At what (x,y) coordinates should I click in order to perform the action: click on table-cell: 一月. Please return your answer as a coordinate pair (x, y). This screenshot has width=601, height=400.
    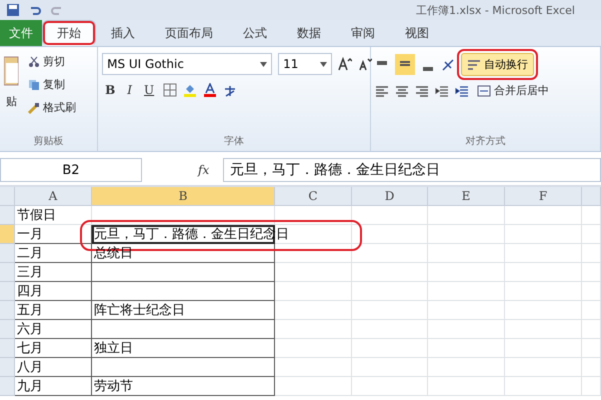
    Looking at the image, I should click on (53, 234).